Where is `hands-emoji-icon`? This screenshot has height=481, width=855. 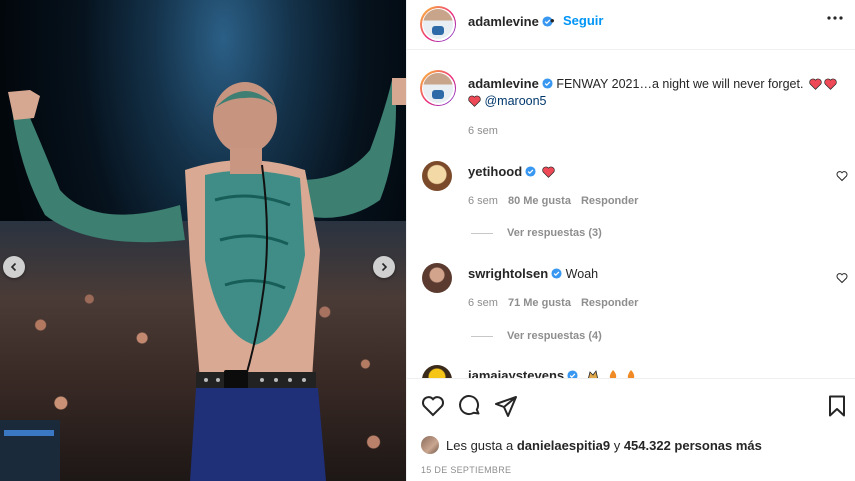 hands-emoji-icon is located at coordinates (592, 374).